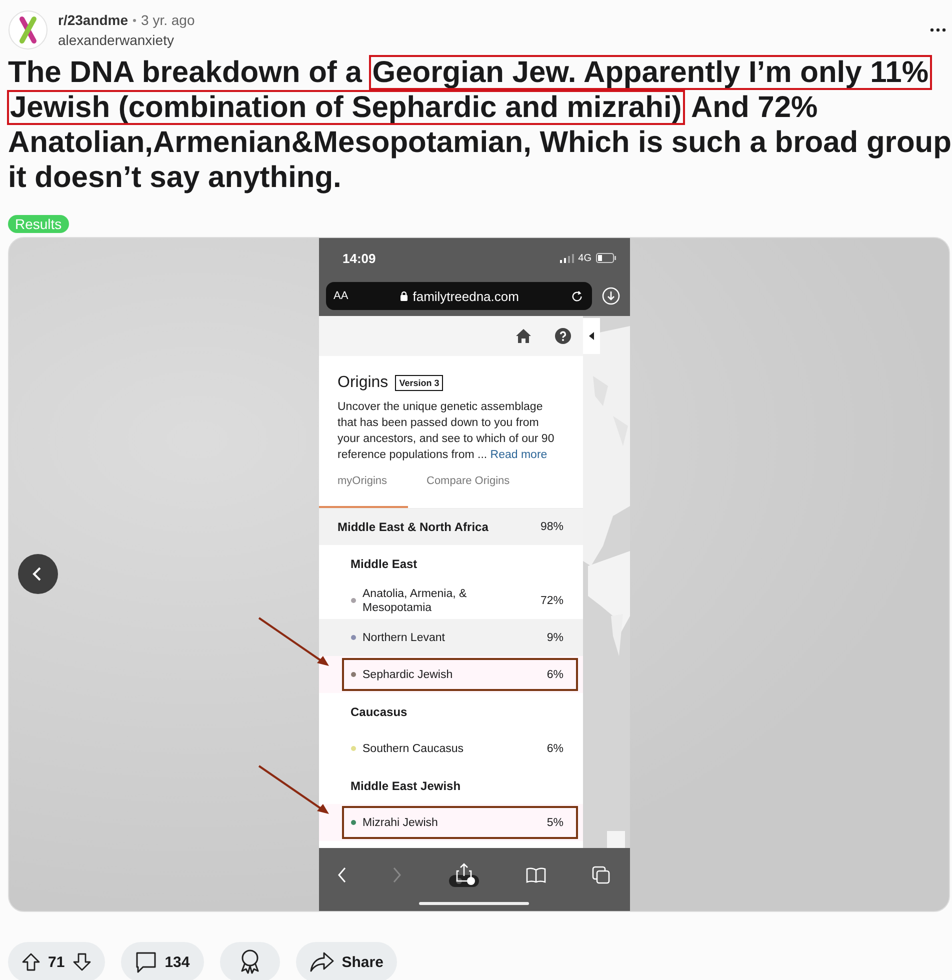 The height and width of the screenshot is (980, 952). Describe the element at coordinates (405, 785) in the screenshot. I see `group-name: Middle East Jewish` at that location.